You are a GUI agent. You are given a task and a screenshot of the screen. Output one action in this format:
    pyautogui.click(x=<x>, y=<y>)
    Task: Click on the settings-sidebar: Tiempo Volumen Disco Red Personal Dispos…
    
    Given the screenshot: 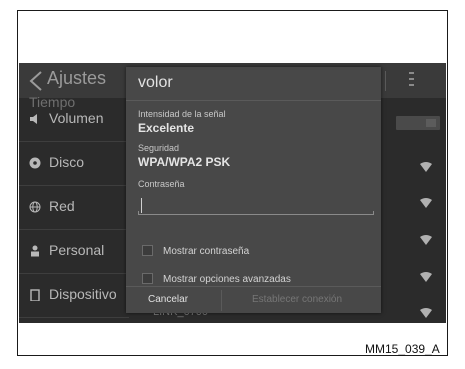 What is the action you would take?
    pyautogui.click(x=74, y=208)
    